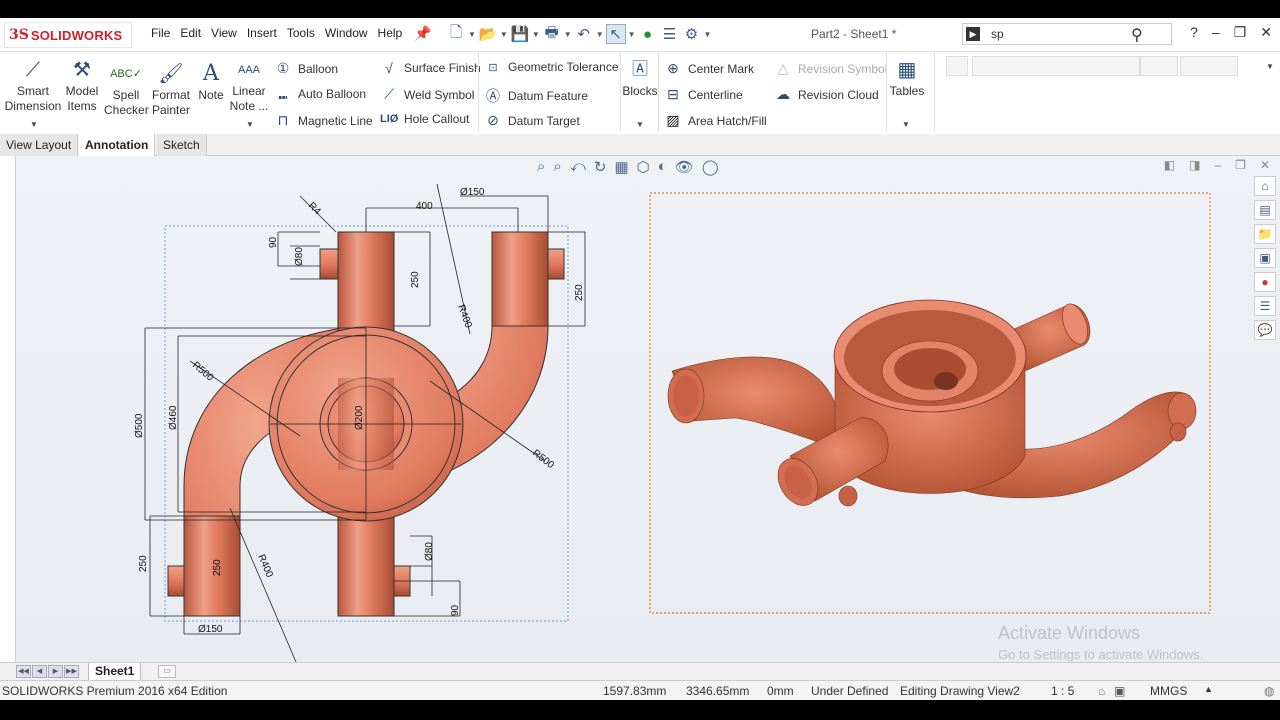 This screenshot has height=720, width=1280. I want to click on rebuild-status-icon: ⌂, so click(1101, 691).